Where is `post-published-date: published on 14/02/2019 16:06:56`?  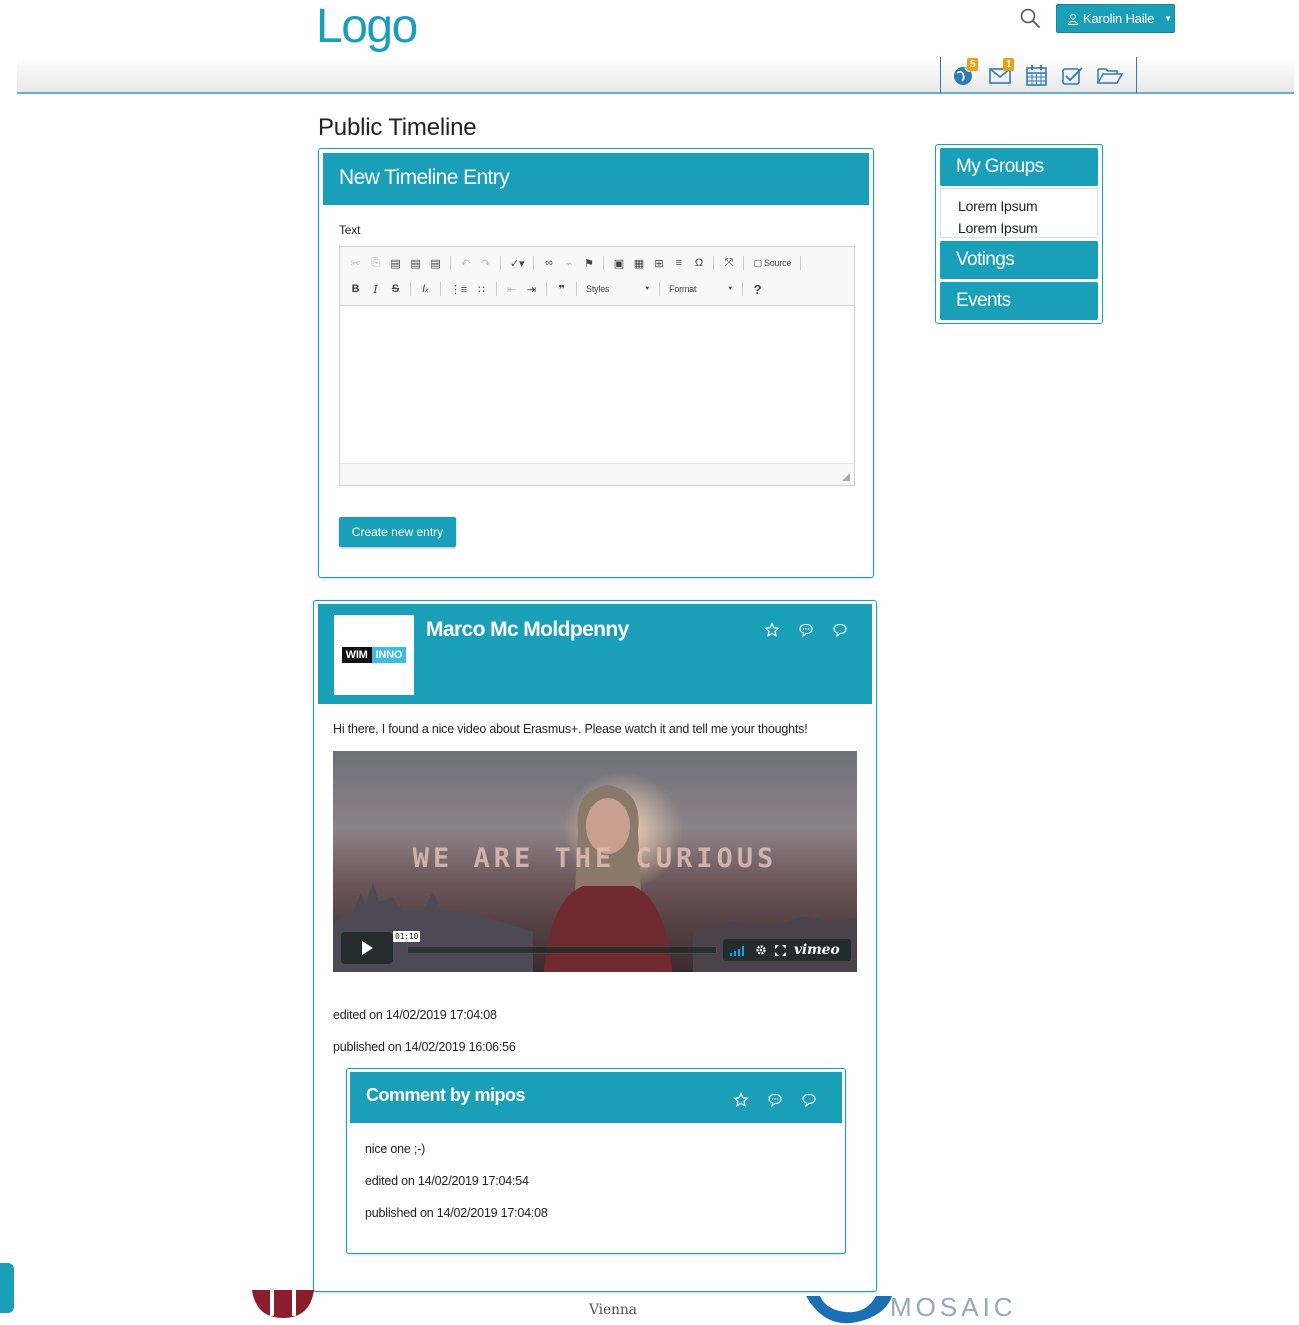
post-published-date: published on 14/02/2019 16:06:56 is located at coordinates (424, 1047).